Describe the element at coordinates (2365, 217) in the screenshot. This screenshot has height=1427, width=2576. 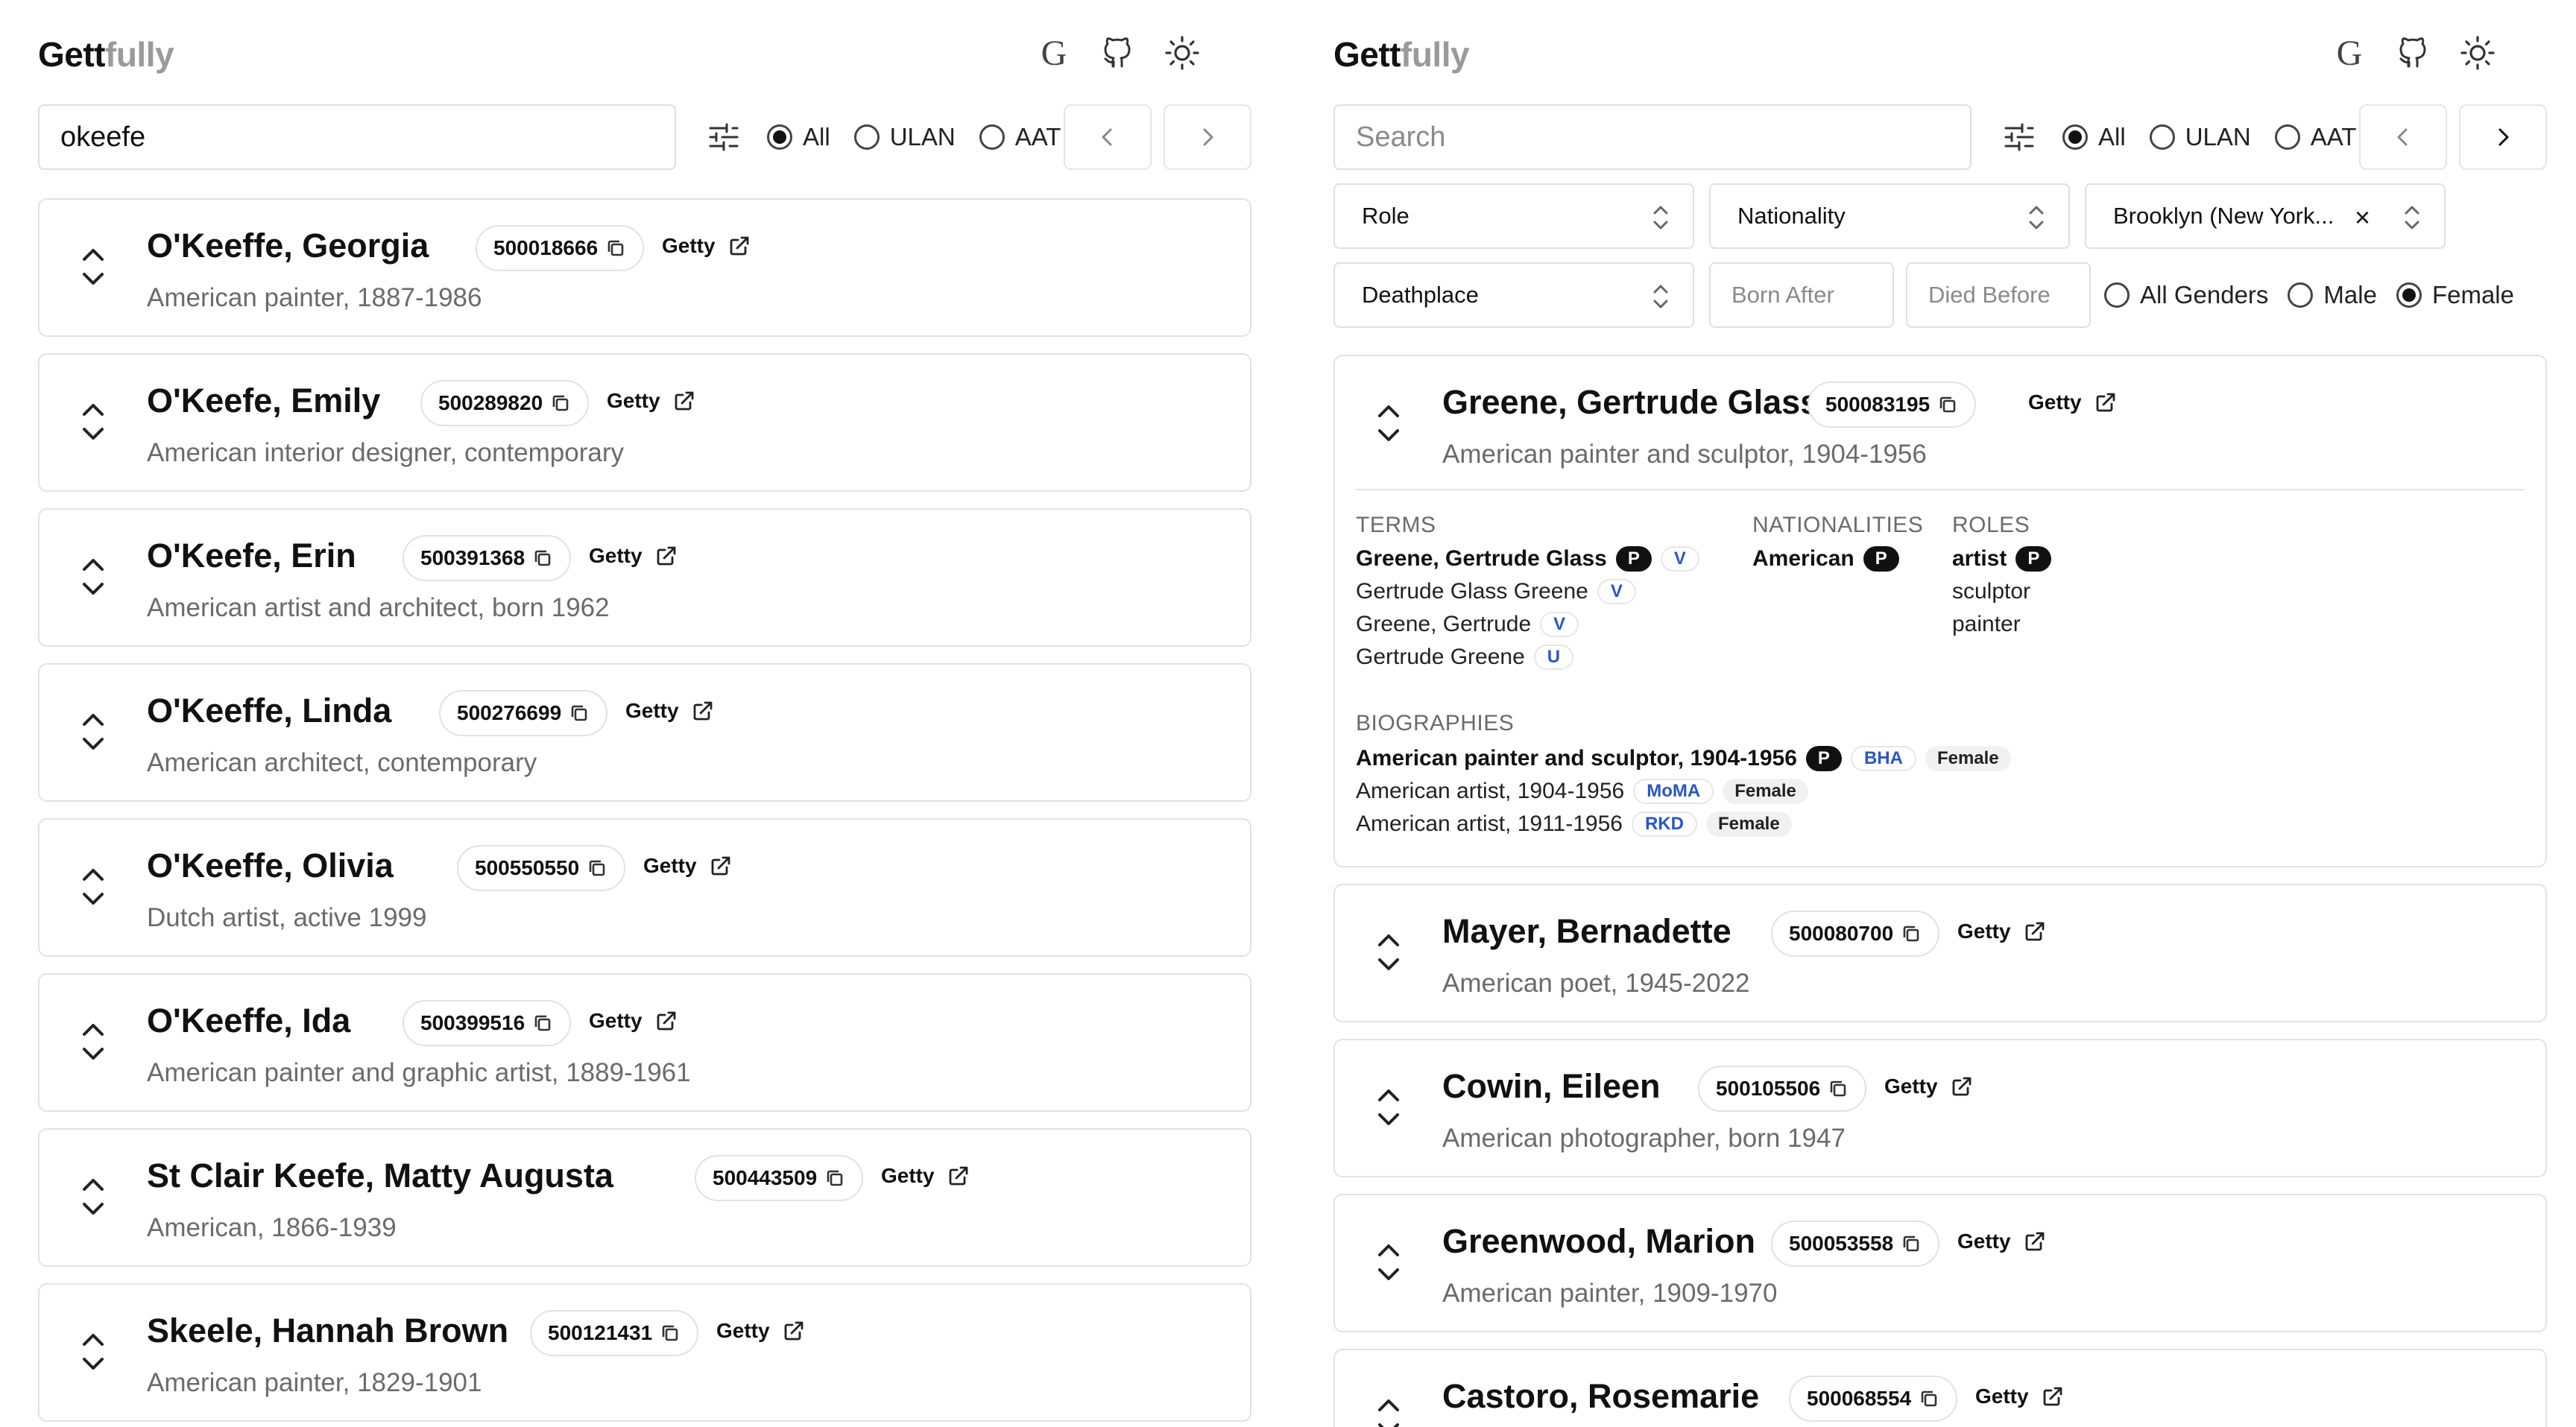
I see `clear-birthplace-icon: ×` at that location.